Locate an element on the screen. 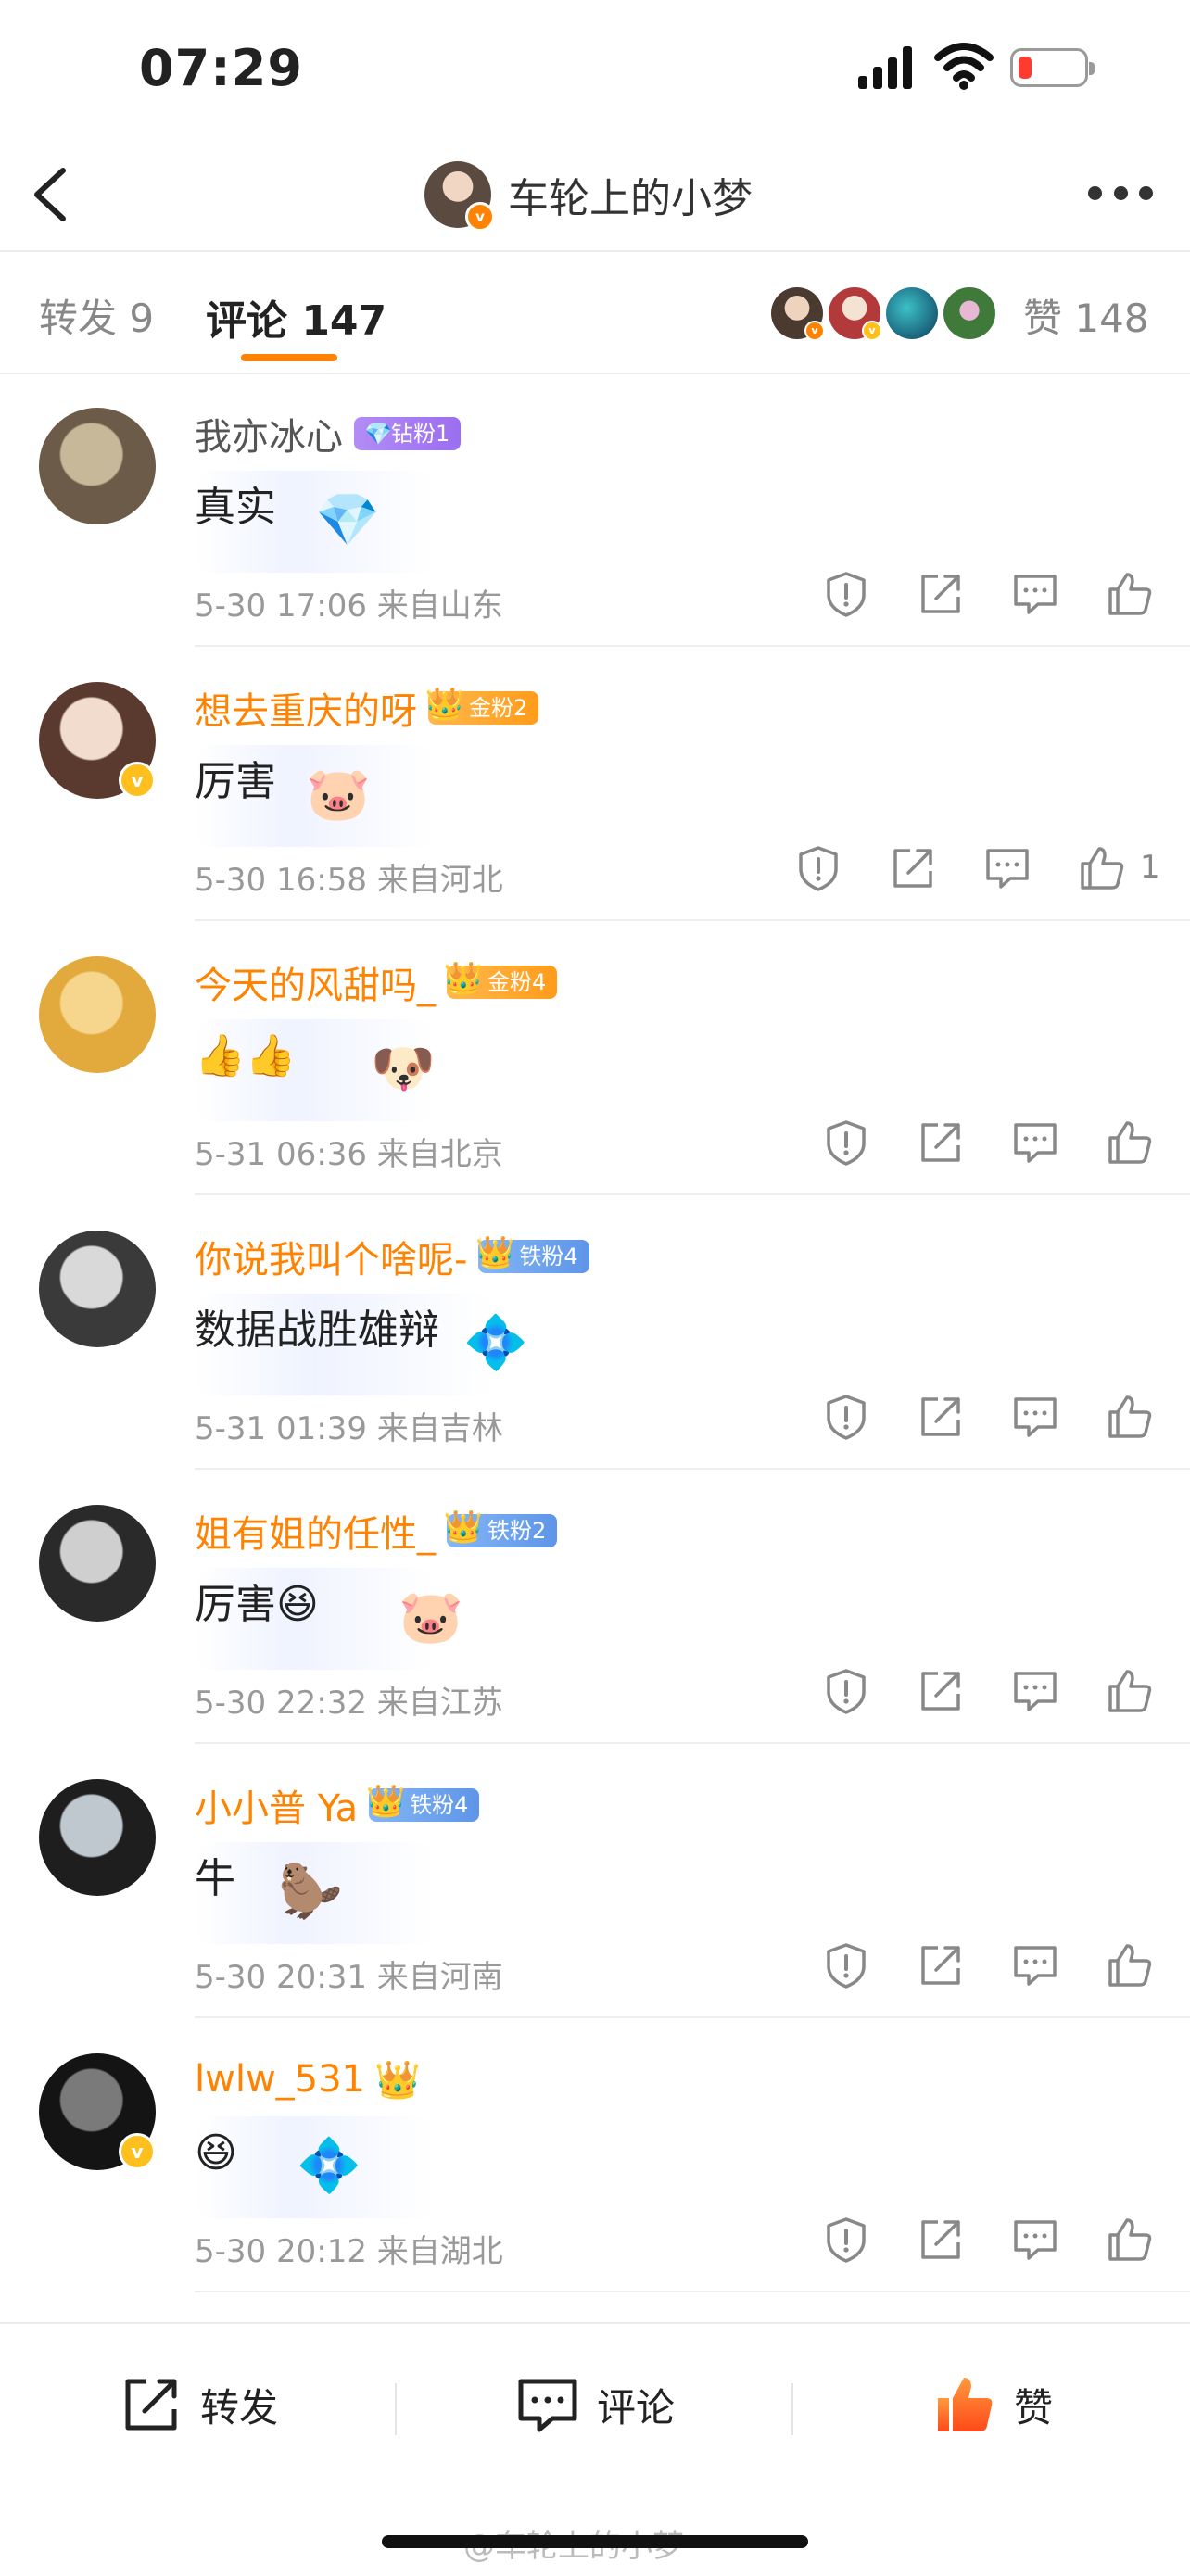  comment-name-row: 你说我叫个啥呢- 👑 铁粉4 is located at coordinates (392, 1256).